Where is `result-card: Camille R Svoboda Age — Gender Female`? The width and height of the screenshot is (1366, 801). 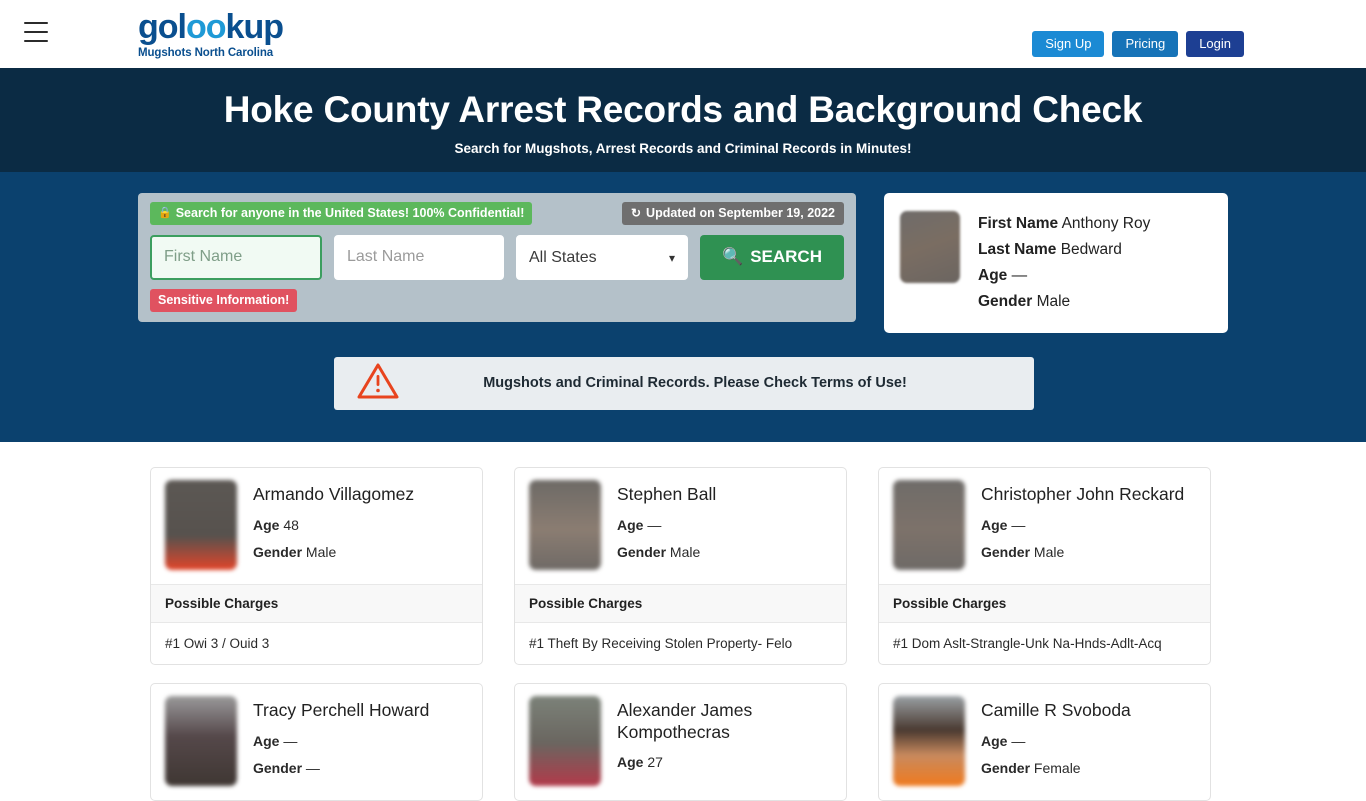 result-card: Camille R Svoboda Age — Gender Female is located at coordinates (1044, 741).